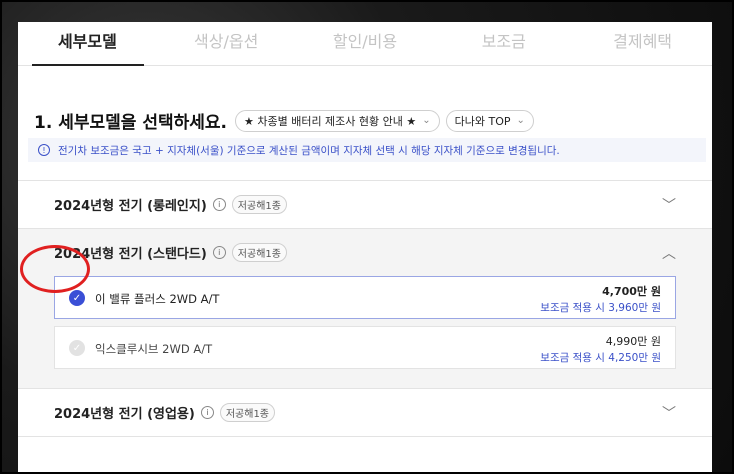 The image size is (734, 474). I want to click on accordion-longrange: 2024년형 전기 (롱레인지) i 저공해1종 ﹀, so click(365, 204).